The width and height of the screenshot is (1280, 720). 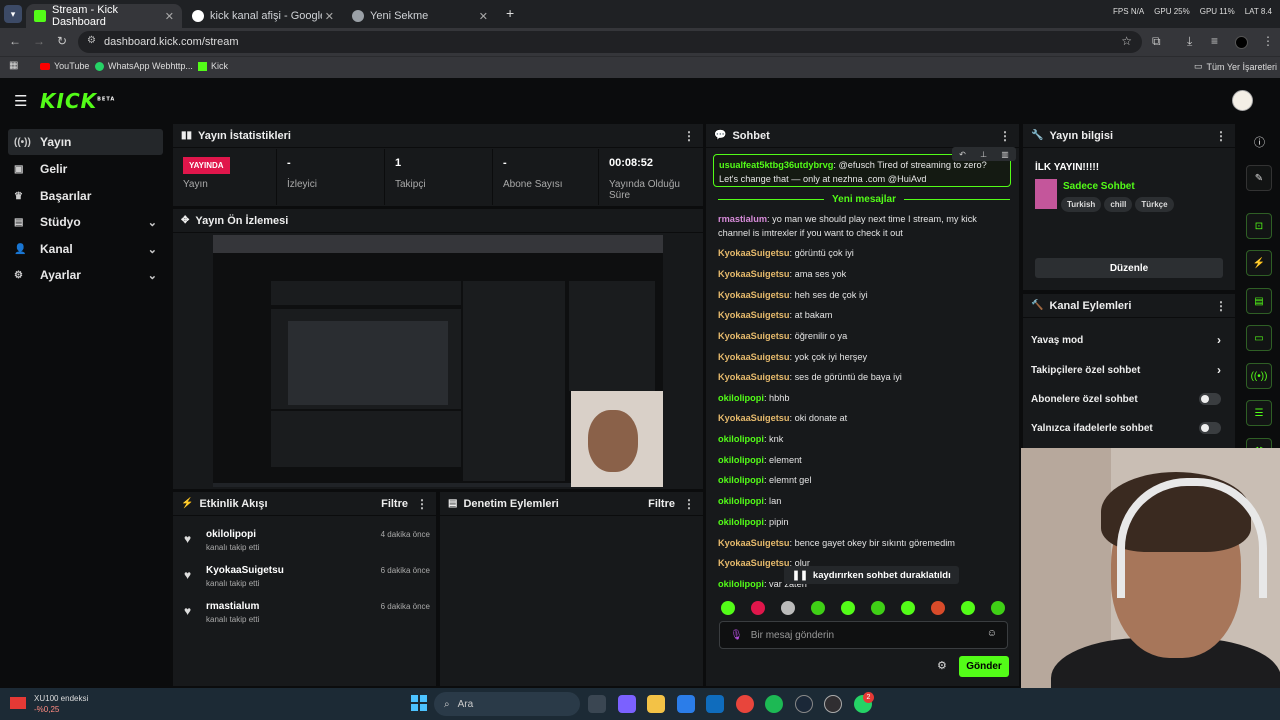 I want to click on extensions-icon: ⧉, so click(x=1156, y=41).